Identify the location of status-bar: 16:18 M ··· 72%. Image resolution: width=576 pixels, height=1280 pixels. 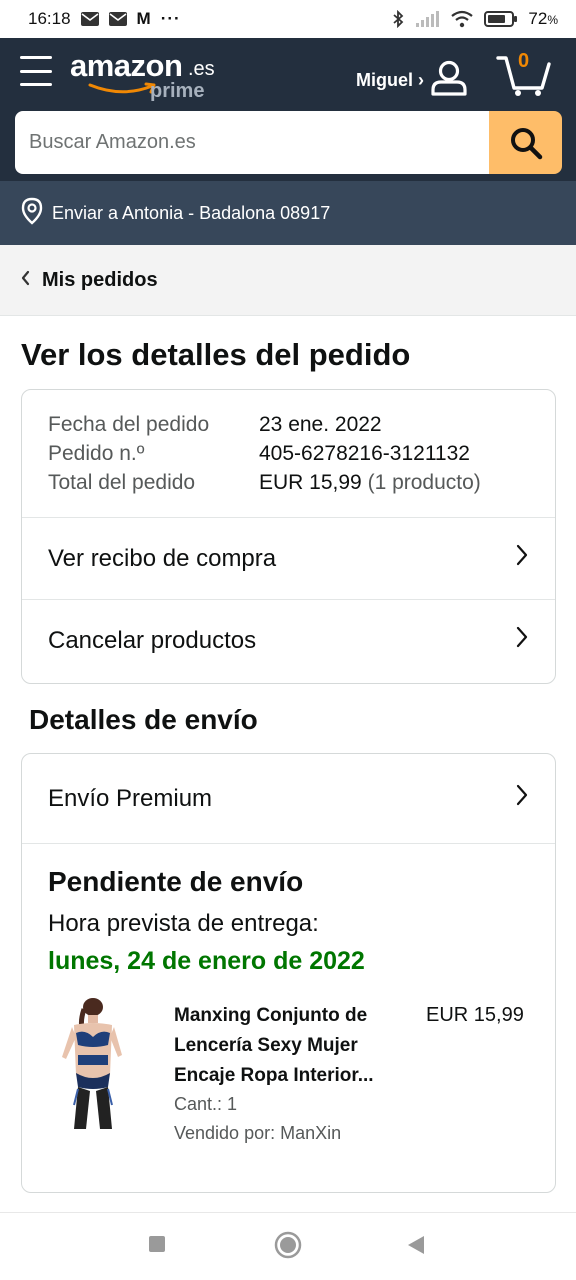
(288, 19).